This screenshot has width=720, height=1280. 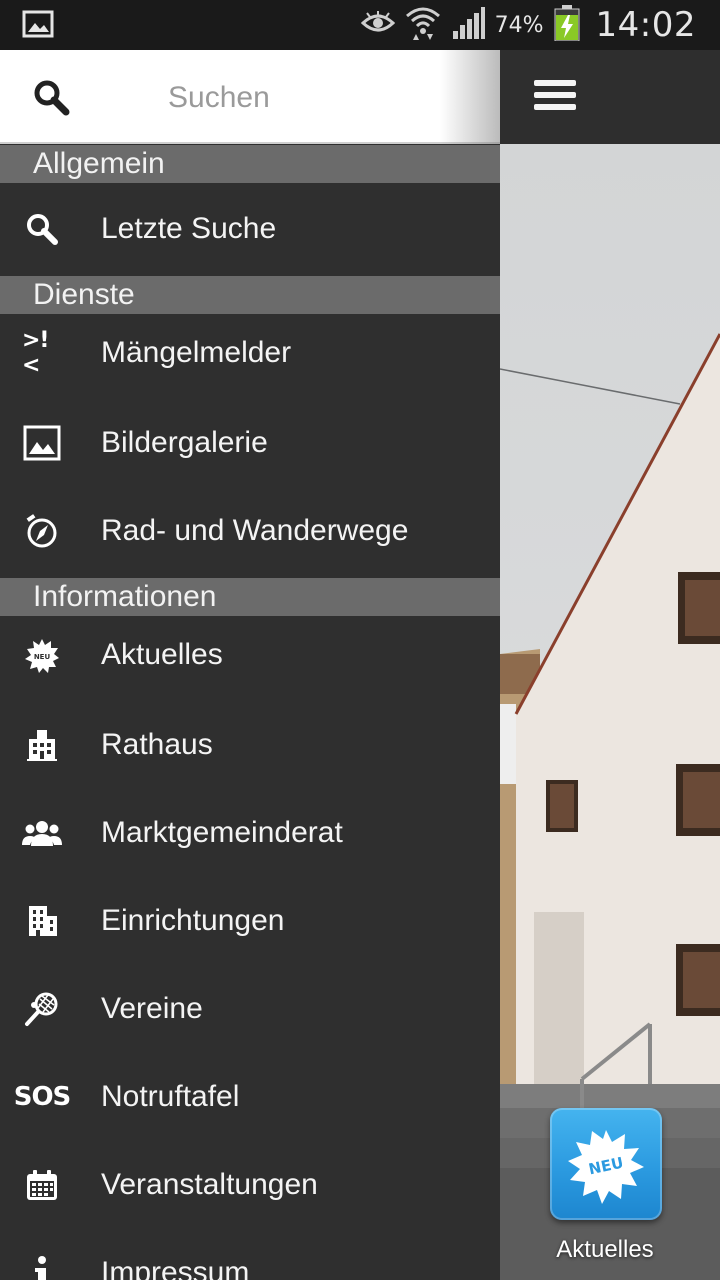 I want to click on menu-item-aktuelles: NEU Aktuelles, so click(x=250, y=655).